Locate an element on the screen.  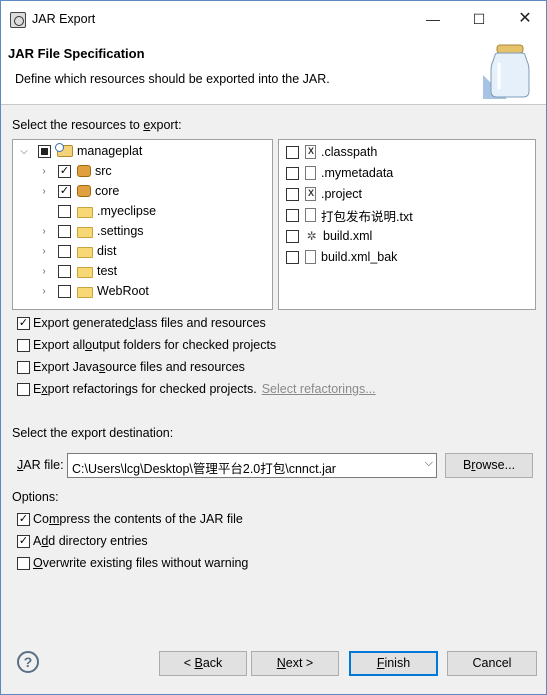
back-button: < Back is located at coordinates (203, 663).